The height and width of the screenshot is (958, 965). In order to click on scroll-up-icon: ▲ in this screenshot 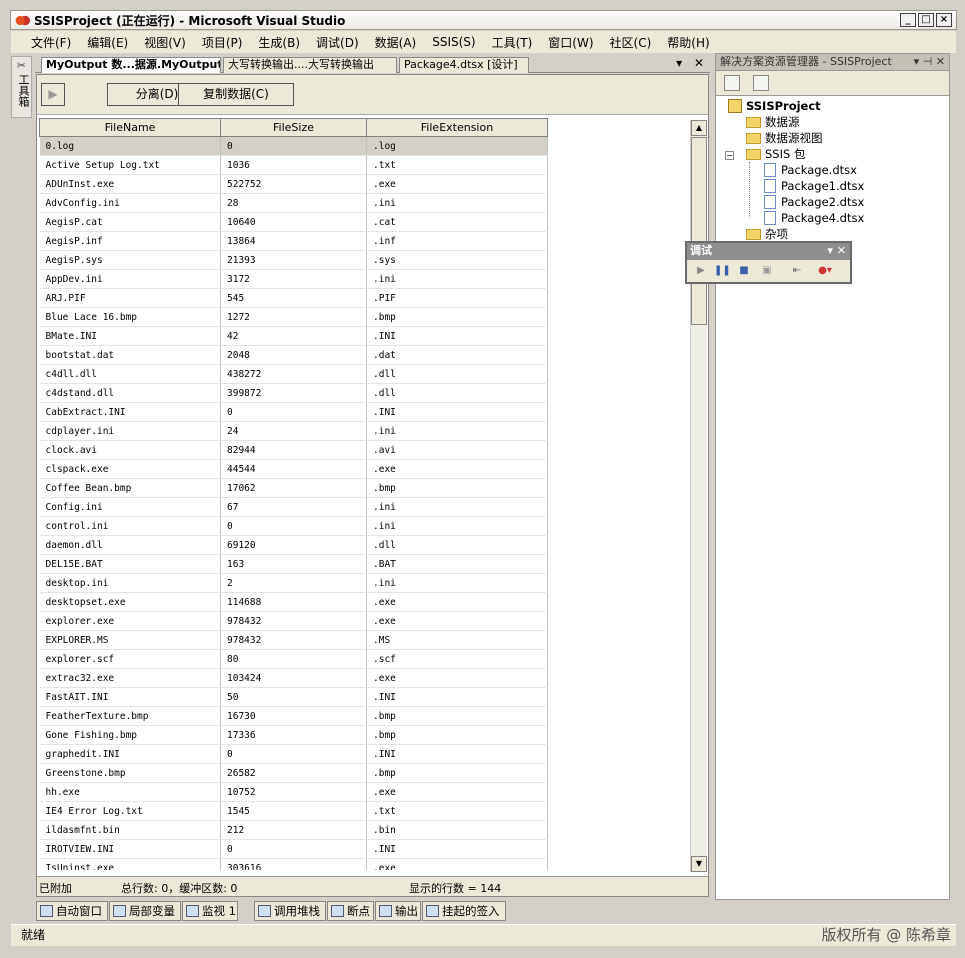, I will do `click(699, 128)`.